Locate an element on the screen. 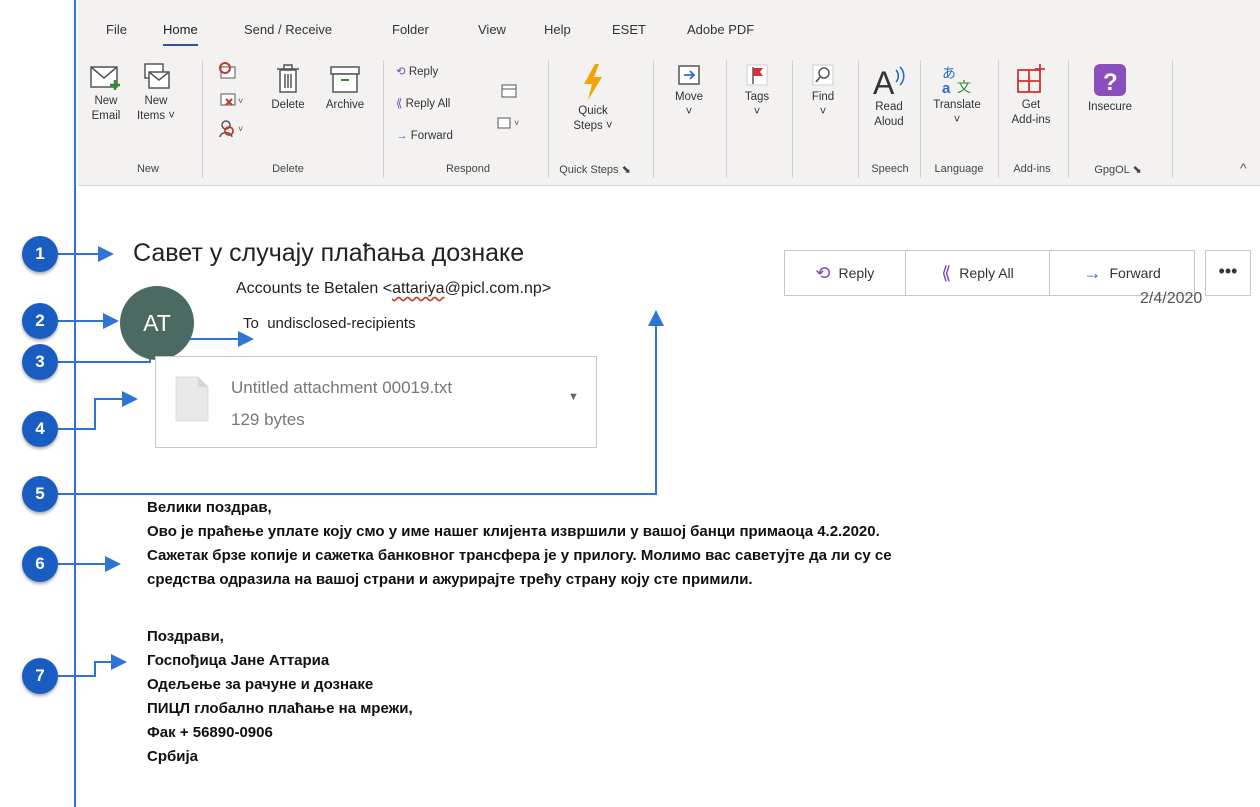  signature-line: Одељење за рачуне и дознаке is located at coordinates (260, 684).